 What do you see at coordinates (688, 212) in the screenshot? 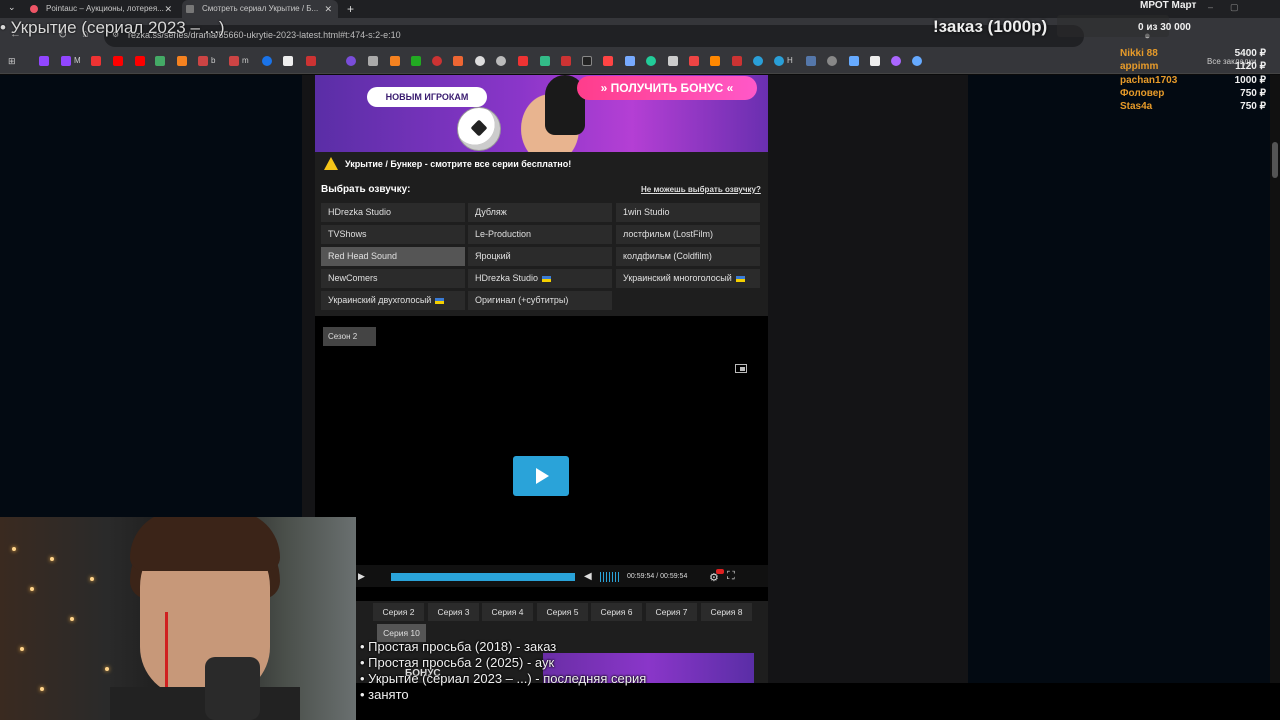
I see `voice-option: 1win Studio` at bounding box center [688, 212].